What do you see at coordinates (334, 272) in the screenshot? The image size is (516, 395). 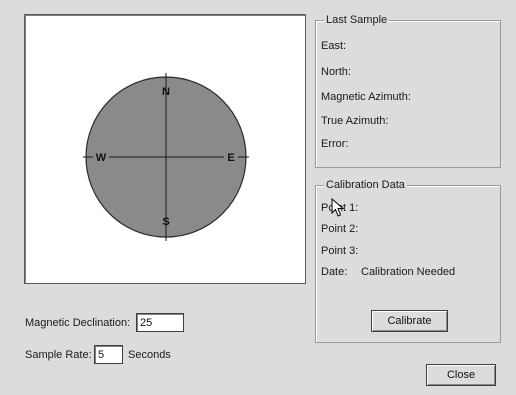 I see `date-label: Date:` at bounding box center [334, 272].